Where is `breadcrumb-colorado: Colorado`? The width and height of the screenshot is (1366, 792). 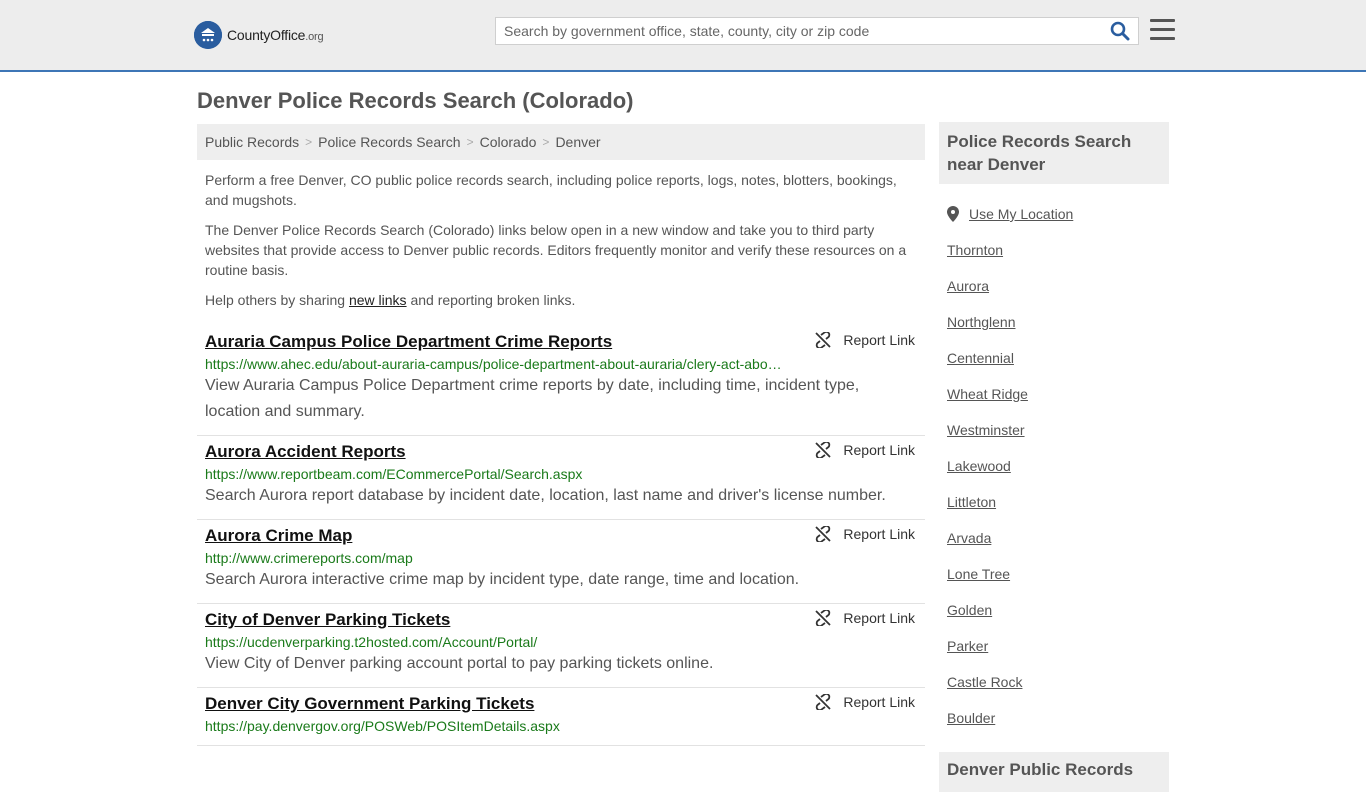
breadcrumb-colorado: Colorado is located at coordinates (508, 142).